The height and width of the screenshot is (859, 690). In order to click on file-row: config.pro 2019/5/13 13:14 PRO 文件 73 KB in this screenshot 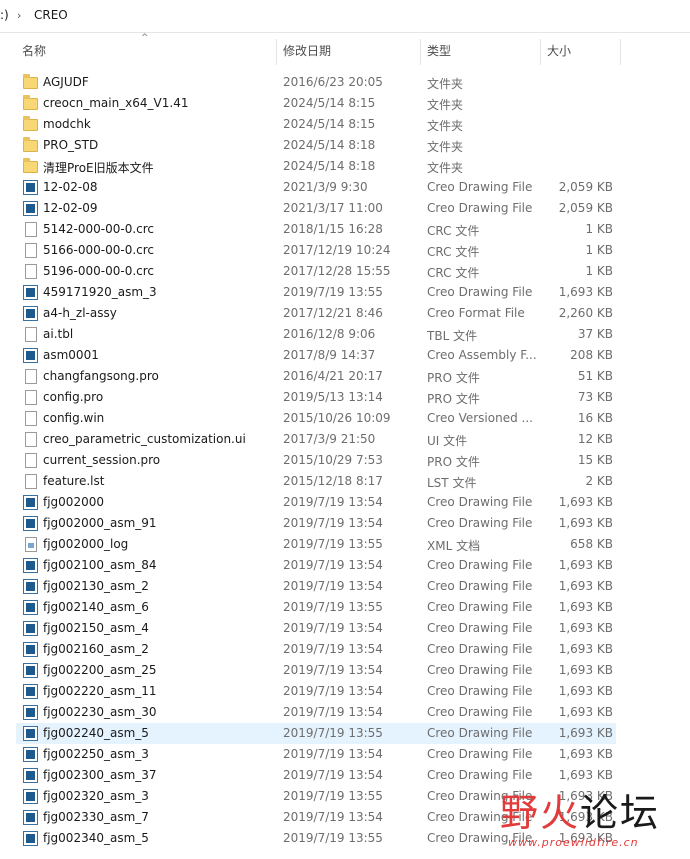, I will do `click(316, 397)`.